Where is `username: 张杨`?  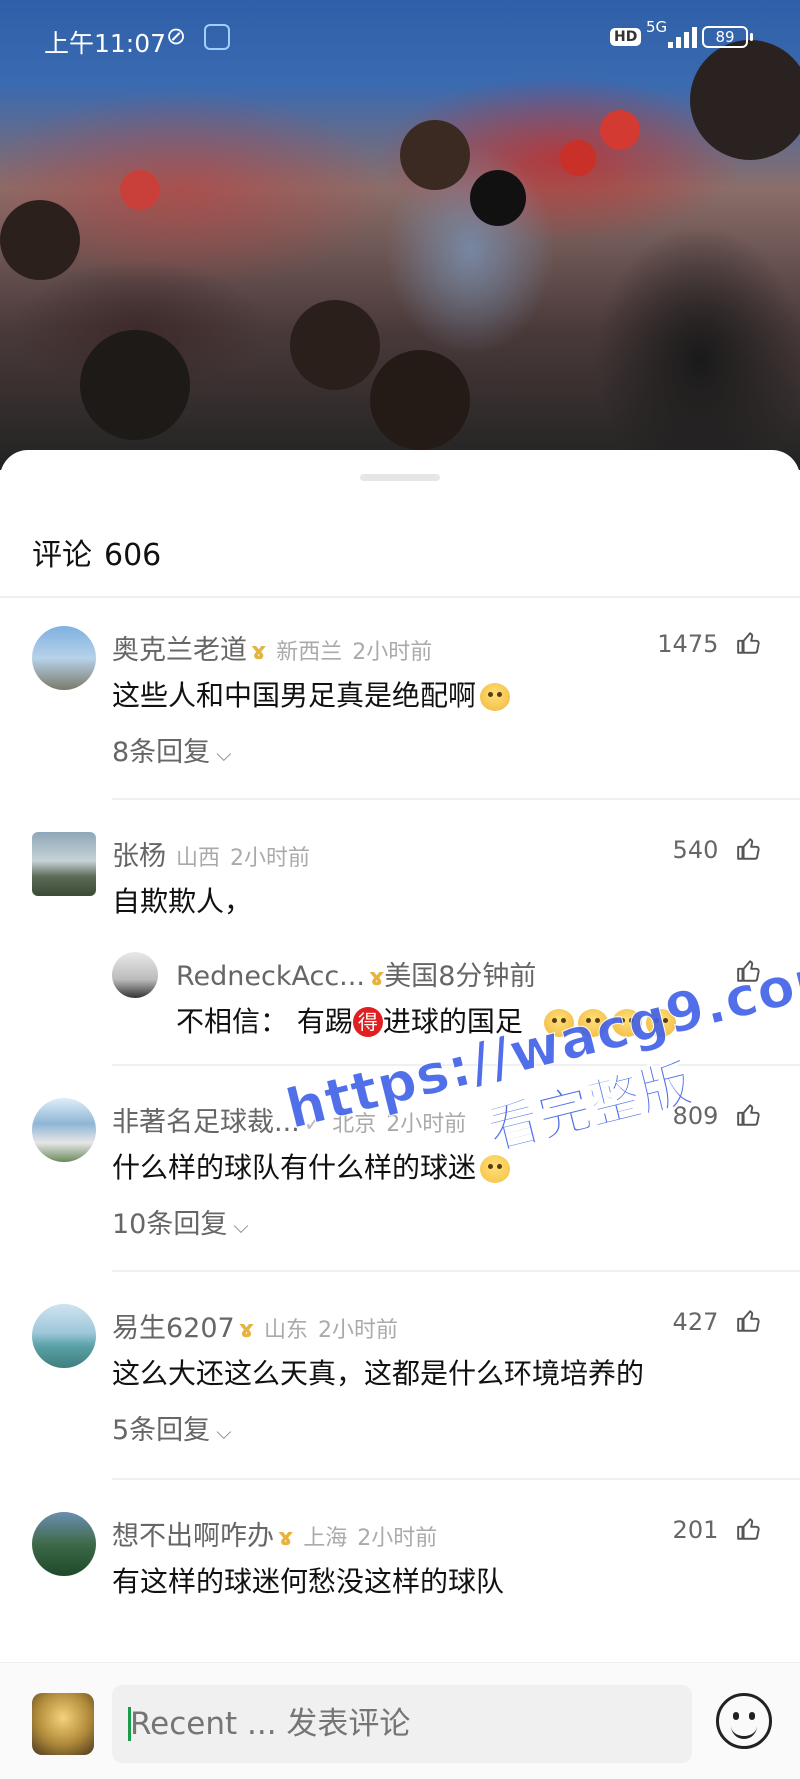
username: 张杨 is located at coordinates (139, 856).